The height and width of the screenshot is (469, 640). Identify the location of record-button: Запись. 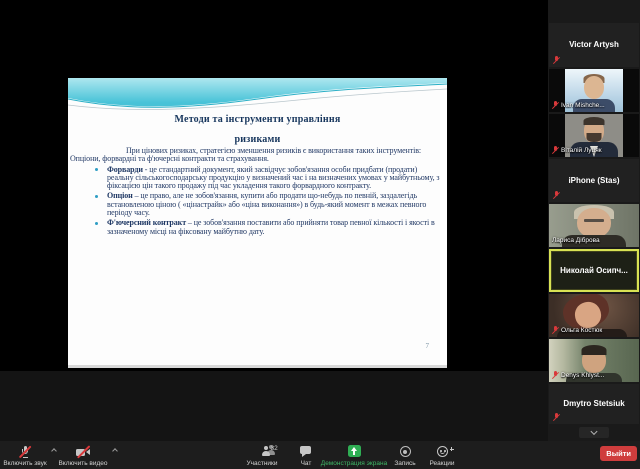
(405, 456).